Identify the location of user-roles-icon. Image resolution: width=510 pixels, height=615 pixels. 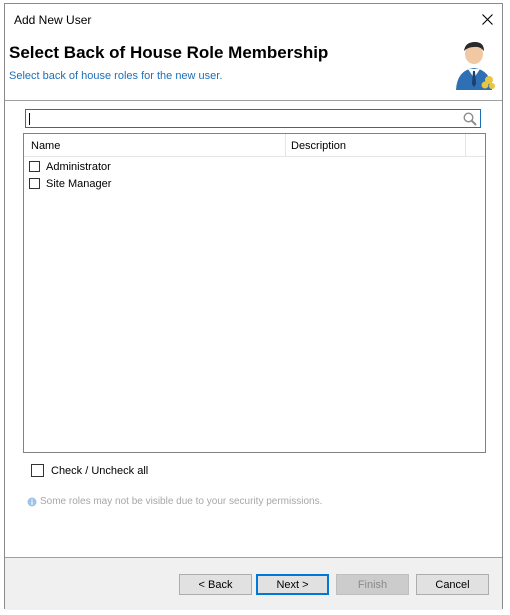
(475, 66).